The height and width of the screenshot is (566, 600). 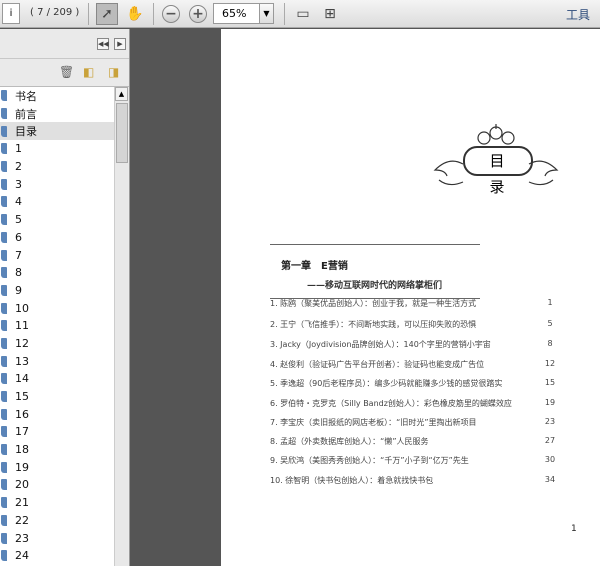 What do you see at coordinates (330, 14) in the screenshot?
I see `fit-width-icon: ⊞` at bounding box center [330, 14].